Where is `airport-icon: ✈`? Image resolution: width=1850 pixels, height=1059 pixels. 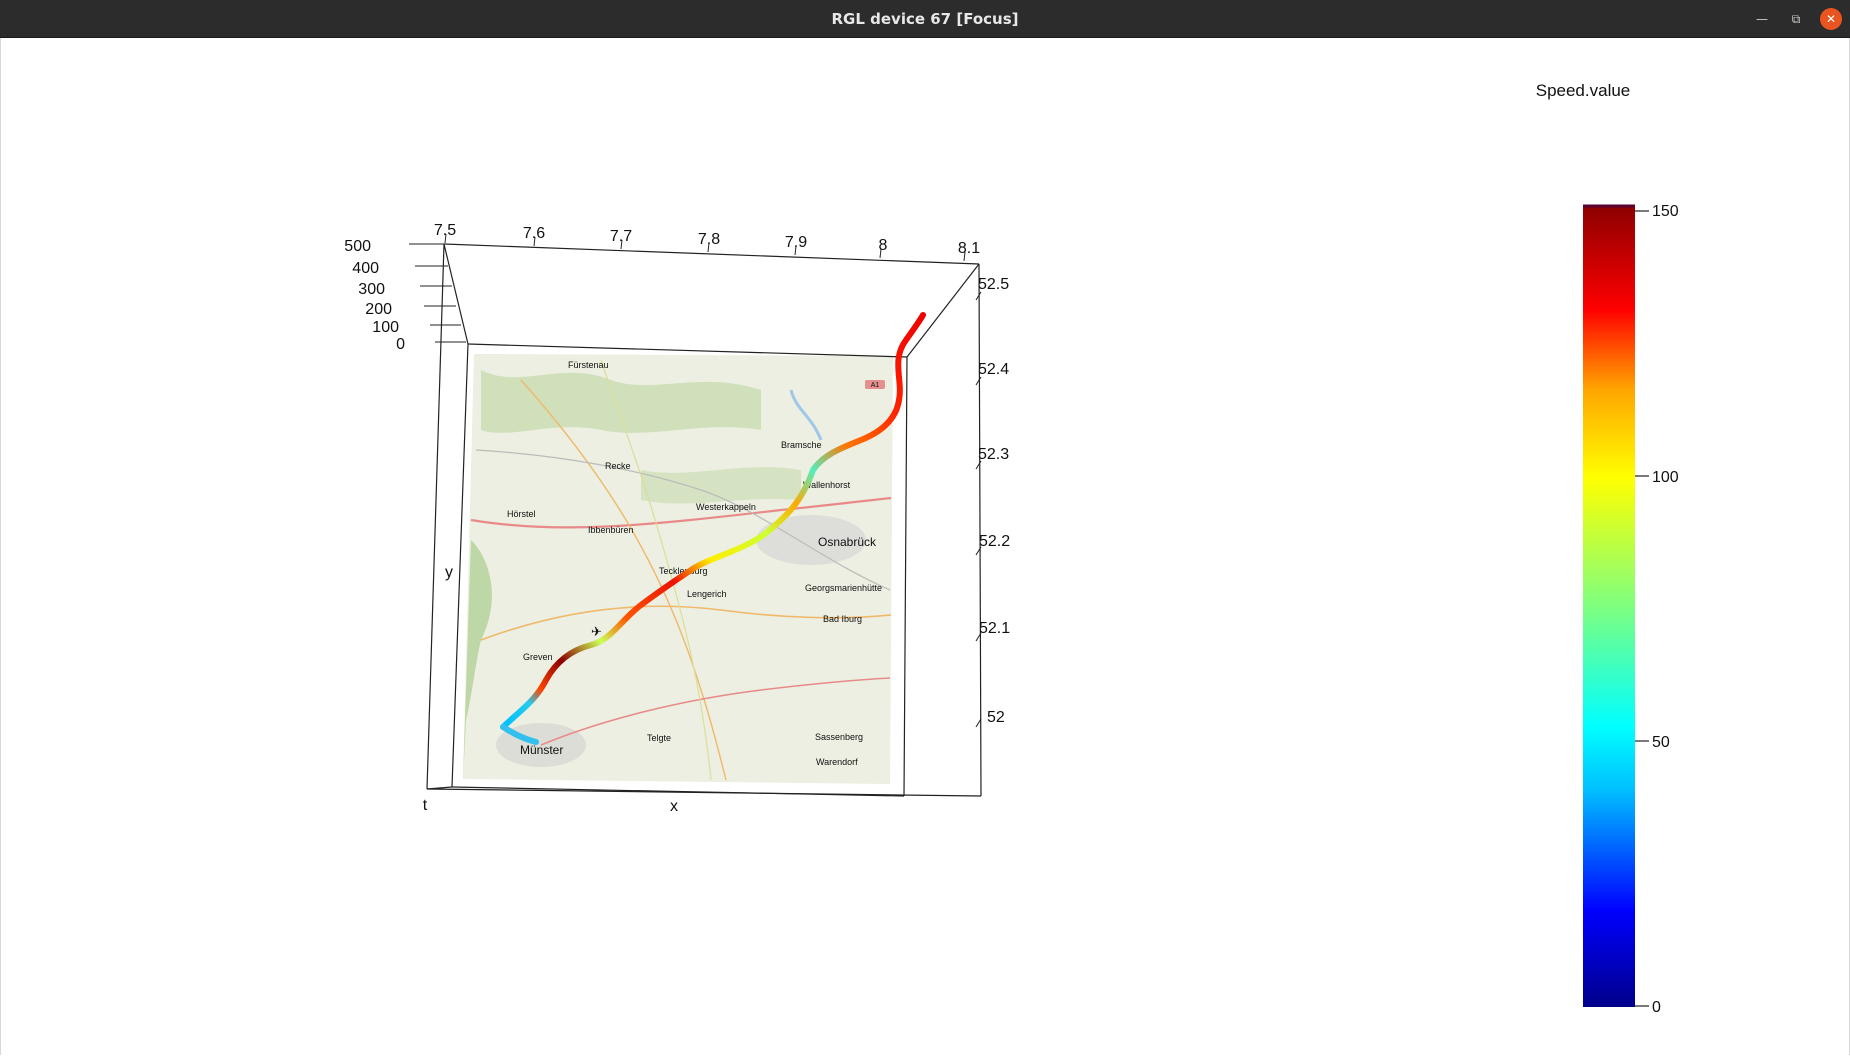
airport-icon: ✈ is located at coordinates (596, 631).